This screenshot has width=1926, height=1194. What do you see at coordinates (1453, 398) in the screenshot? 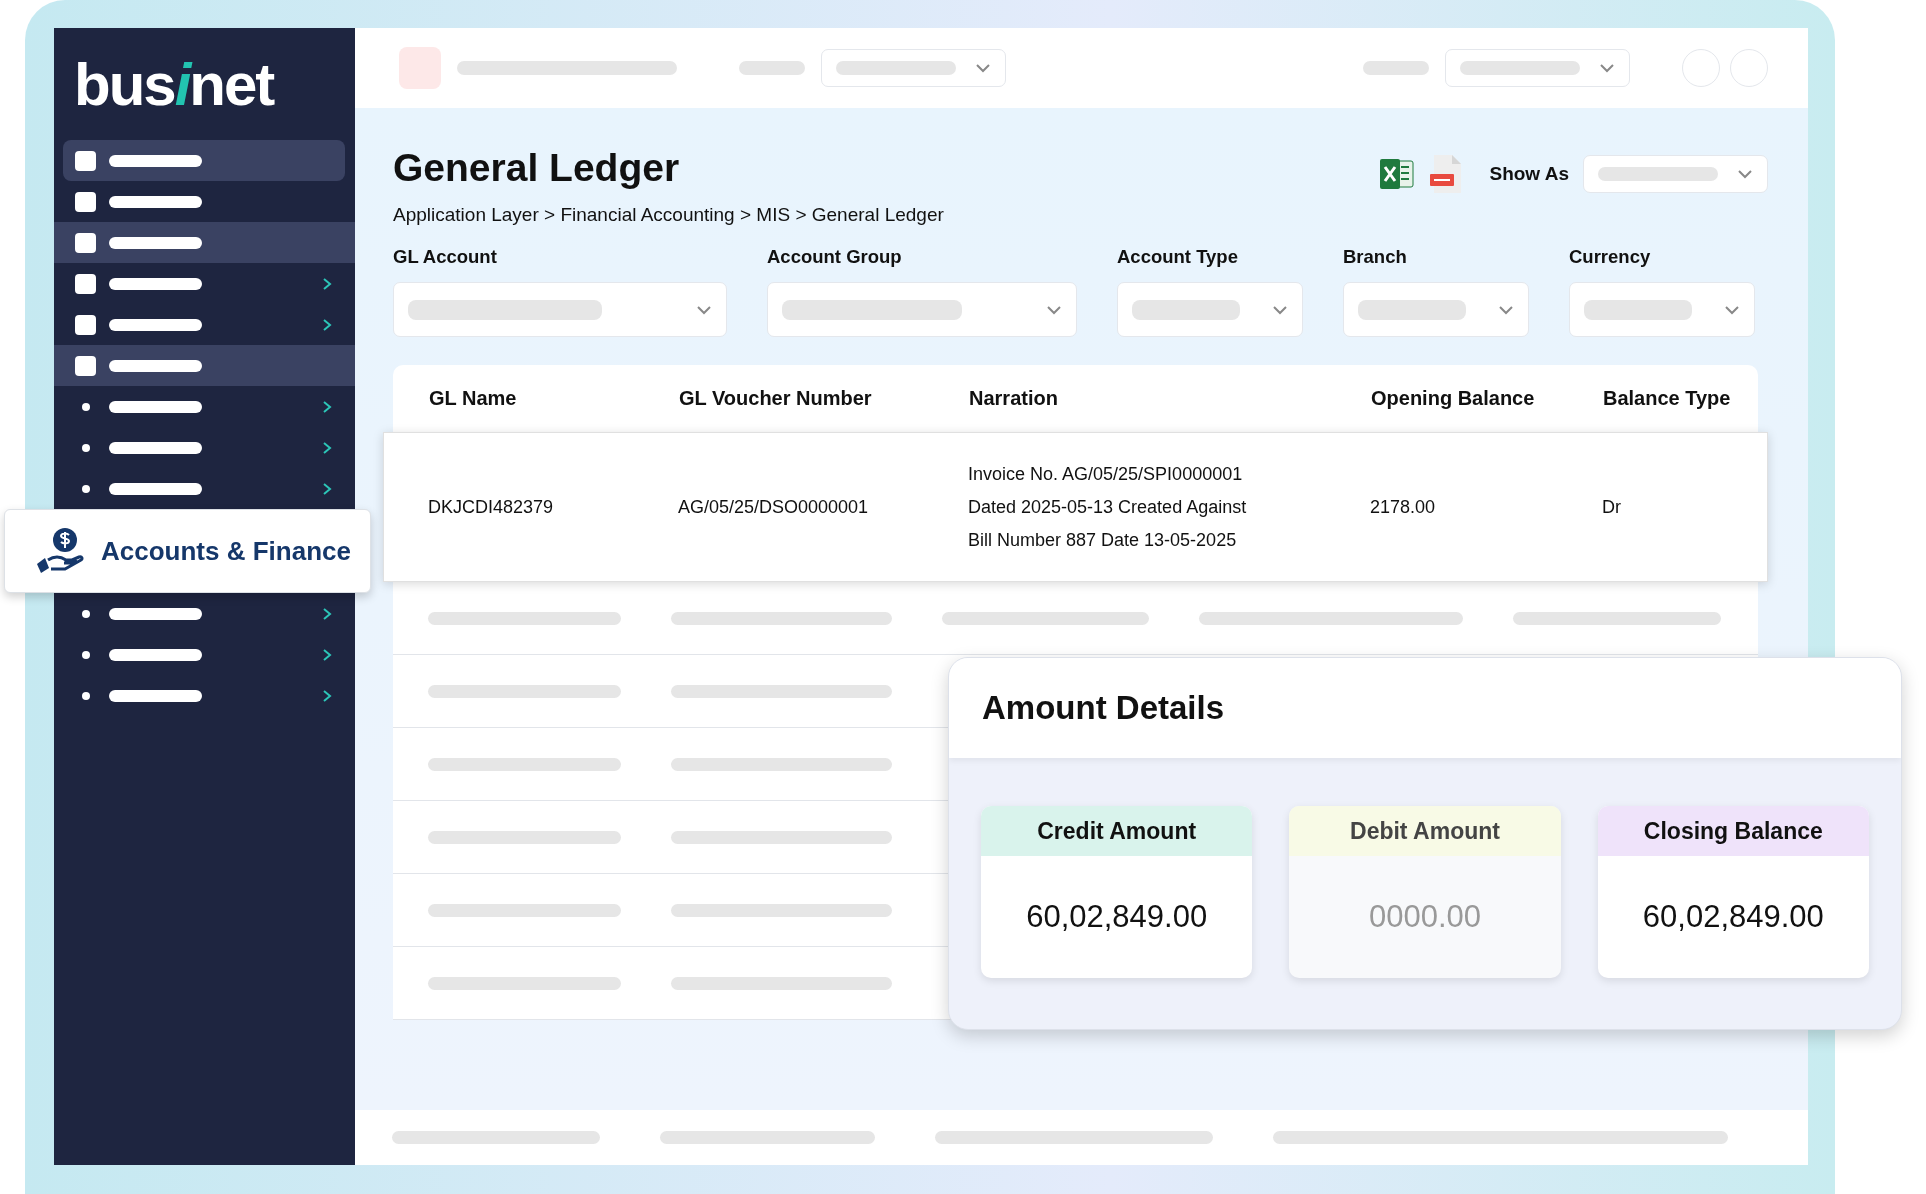
I see `column-header: Opening Balance` at bounding box center [1453, 398].